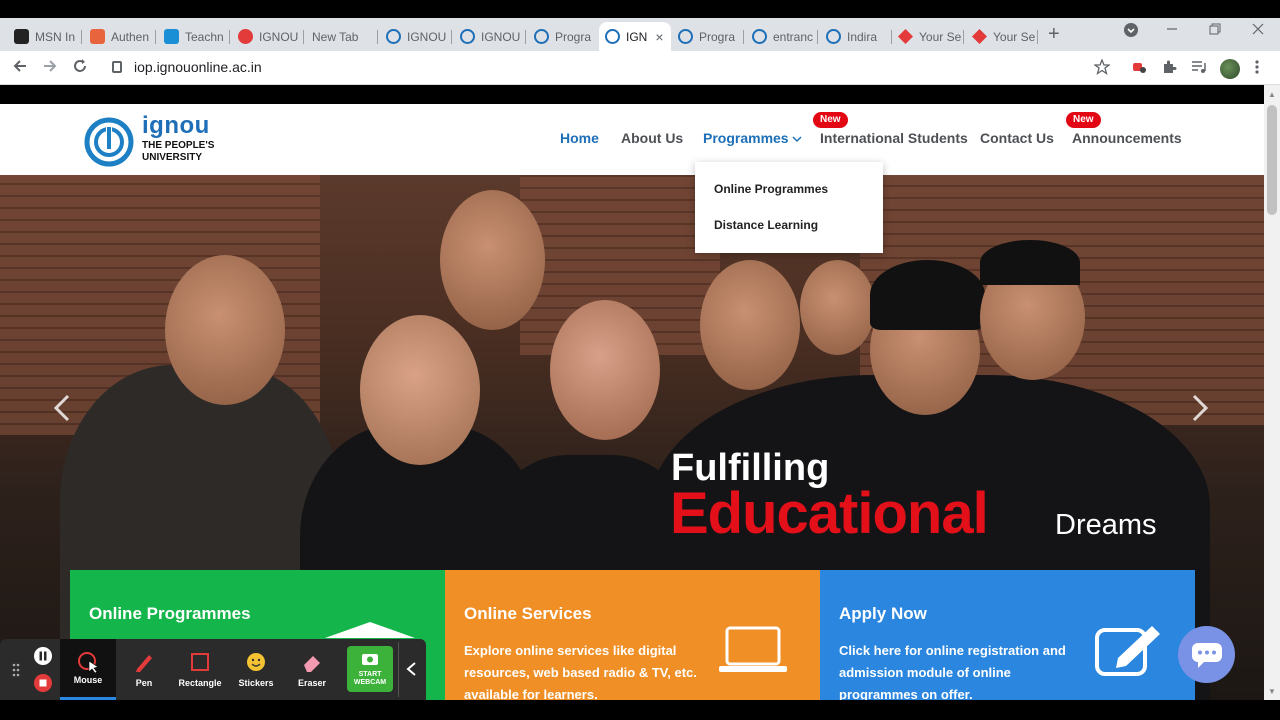  What do you see at coordinates (659, 37) in the screenshot?
I see `tab-close-icon: ×` at bounding box center [659, 37].